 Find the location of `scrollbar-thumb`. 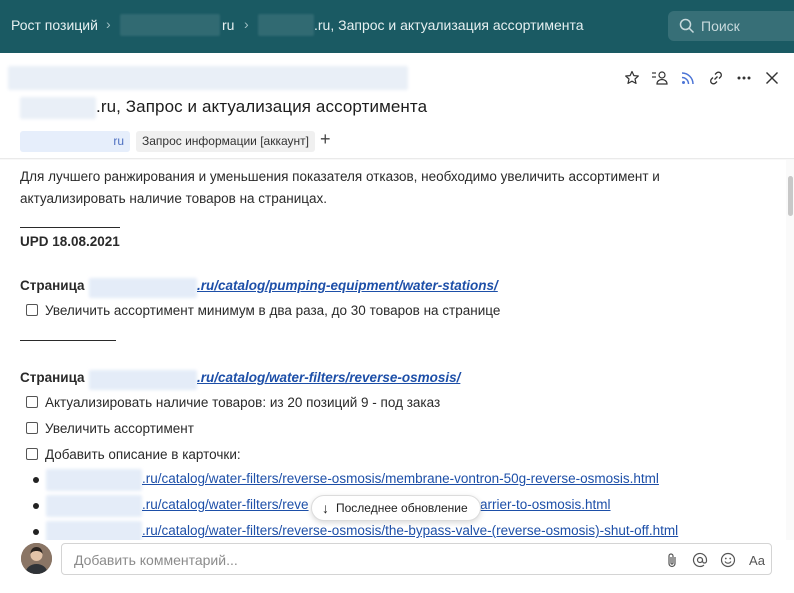

scrollbar-thumb is located at coordinates (790, 196).